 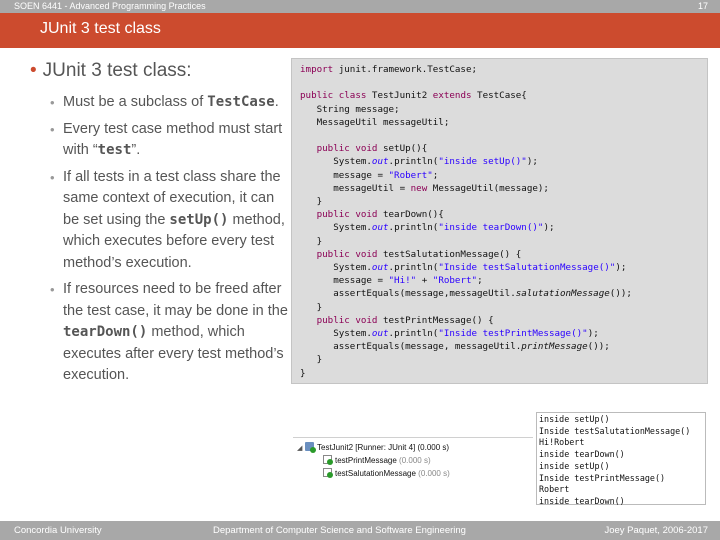 What do you see at coordinates (241, 102) in the screenshot?
I see `inline-code: TestCase` at bounding box center [241, 102].